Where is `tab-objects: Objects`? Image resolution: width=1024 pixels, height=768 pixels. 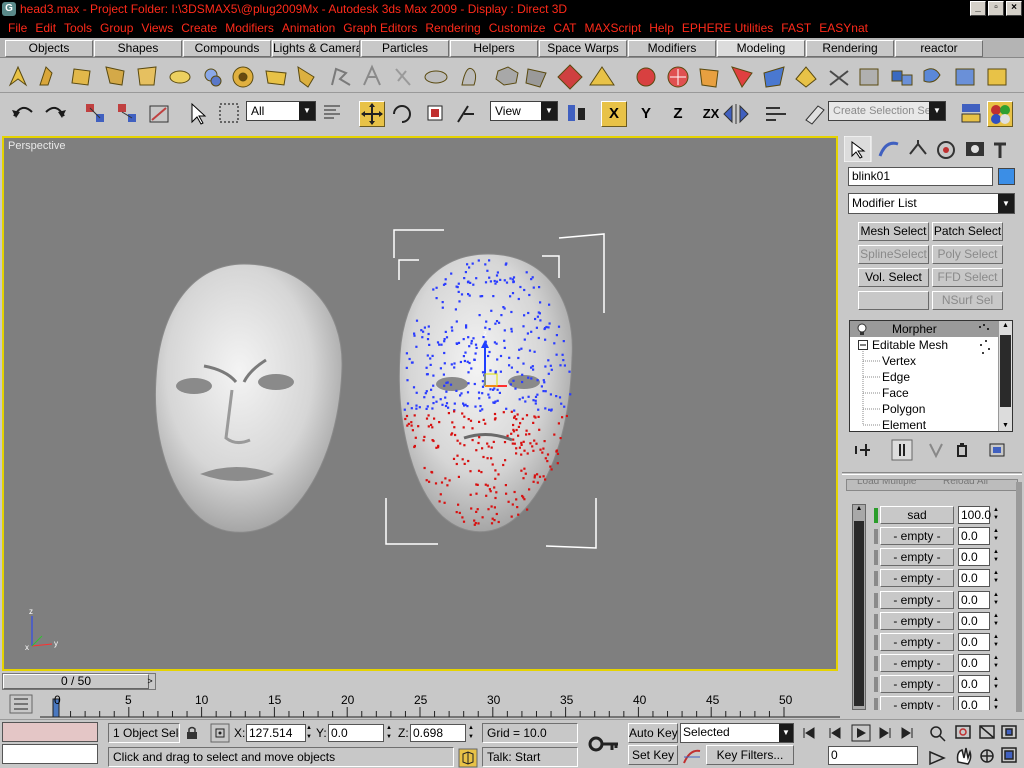
tab-objects: Objects is located at coordinates (49, 48).